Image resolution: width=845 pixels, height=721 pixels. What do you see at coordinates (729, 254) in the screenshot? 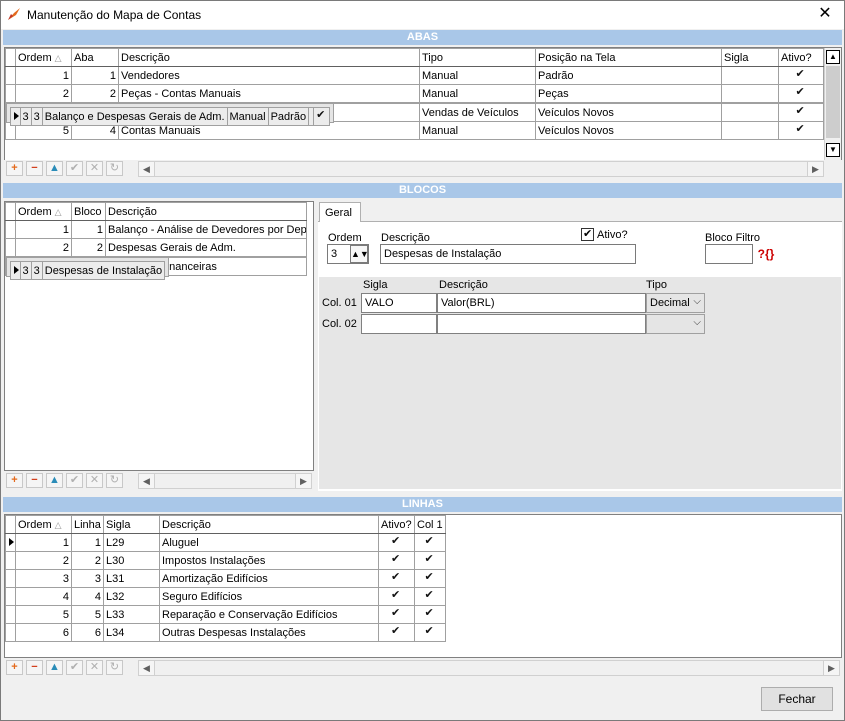
I see `bloco-filtro-input` at bounding box center [729, 254].